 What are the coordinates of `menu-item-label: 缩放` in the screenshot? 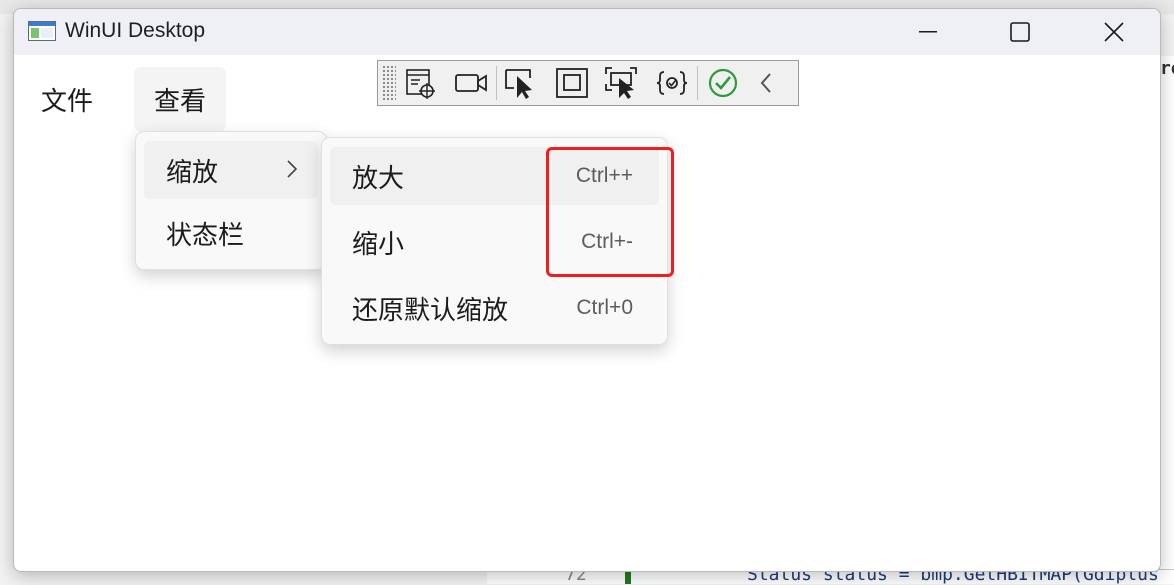 It's located at (192, 172).